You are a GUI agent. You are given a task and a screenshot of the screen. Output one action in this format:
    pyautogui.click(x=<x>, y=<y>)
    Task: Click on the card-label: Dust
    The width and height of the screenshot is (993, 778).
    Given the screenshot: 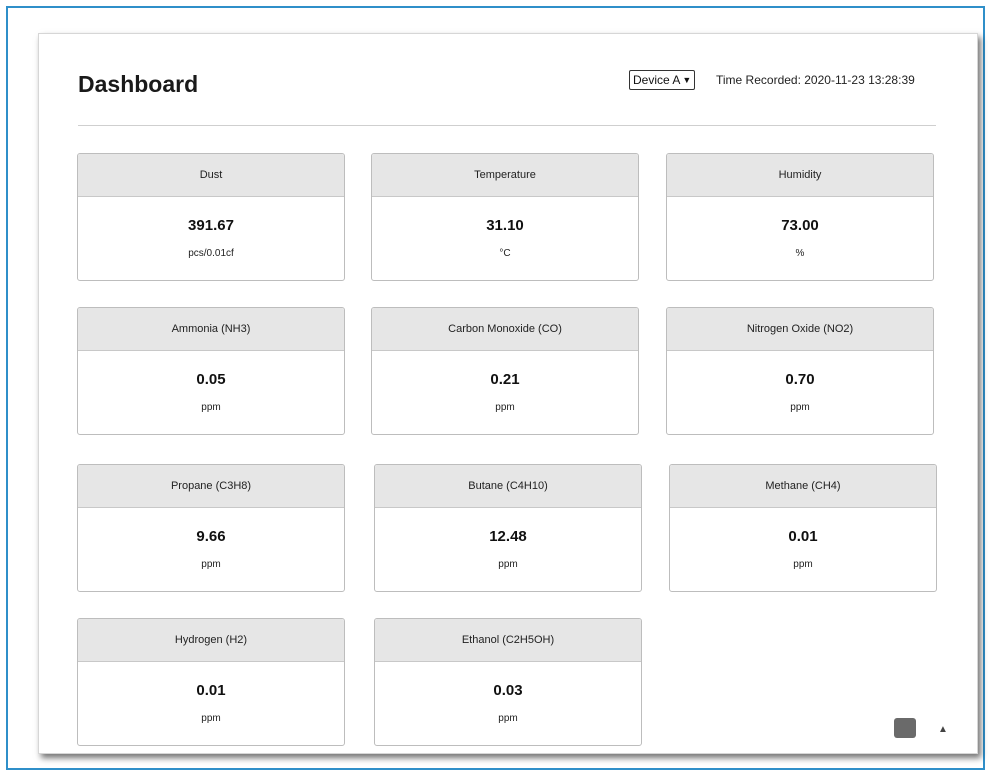 What is the action you would take?
    pyautogui.click(x=211, y=175)
    